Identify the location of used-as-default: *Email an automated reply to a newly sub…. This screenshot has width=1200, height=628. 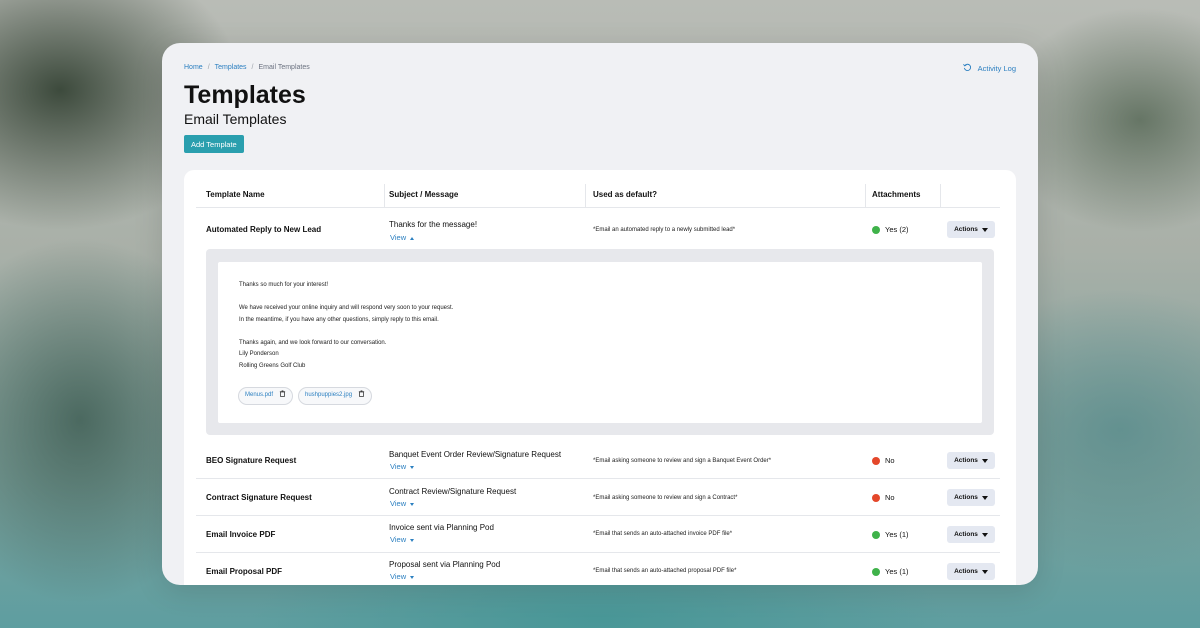
(664, 230).